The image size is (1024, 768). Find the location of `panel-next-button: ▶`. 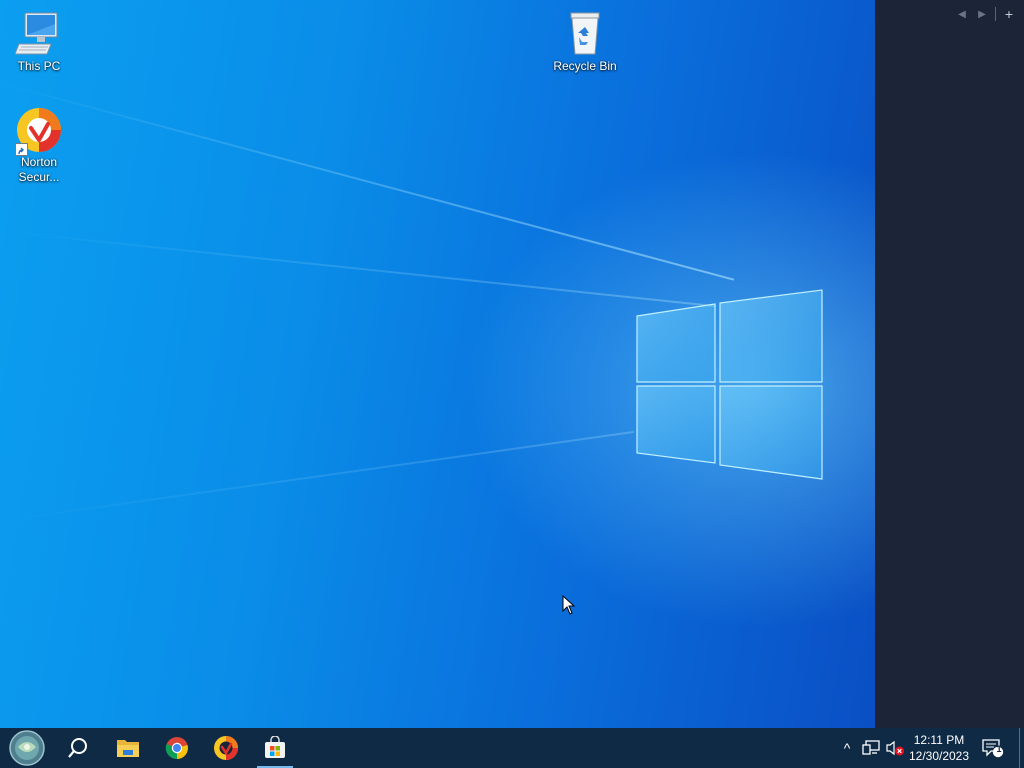

panel-next-button: ▶ is located at coordinates (982, 14).